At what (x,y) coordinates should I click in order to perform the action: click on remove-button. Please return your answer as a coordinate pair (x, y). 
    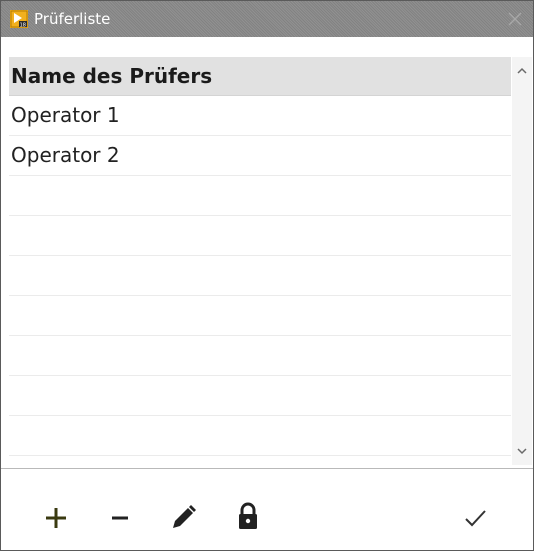
    Looking at the image, I should click on (120, 518).